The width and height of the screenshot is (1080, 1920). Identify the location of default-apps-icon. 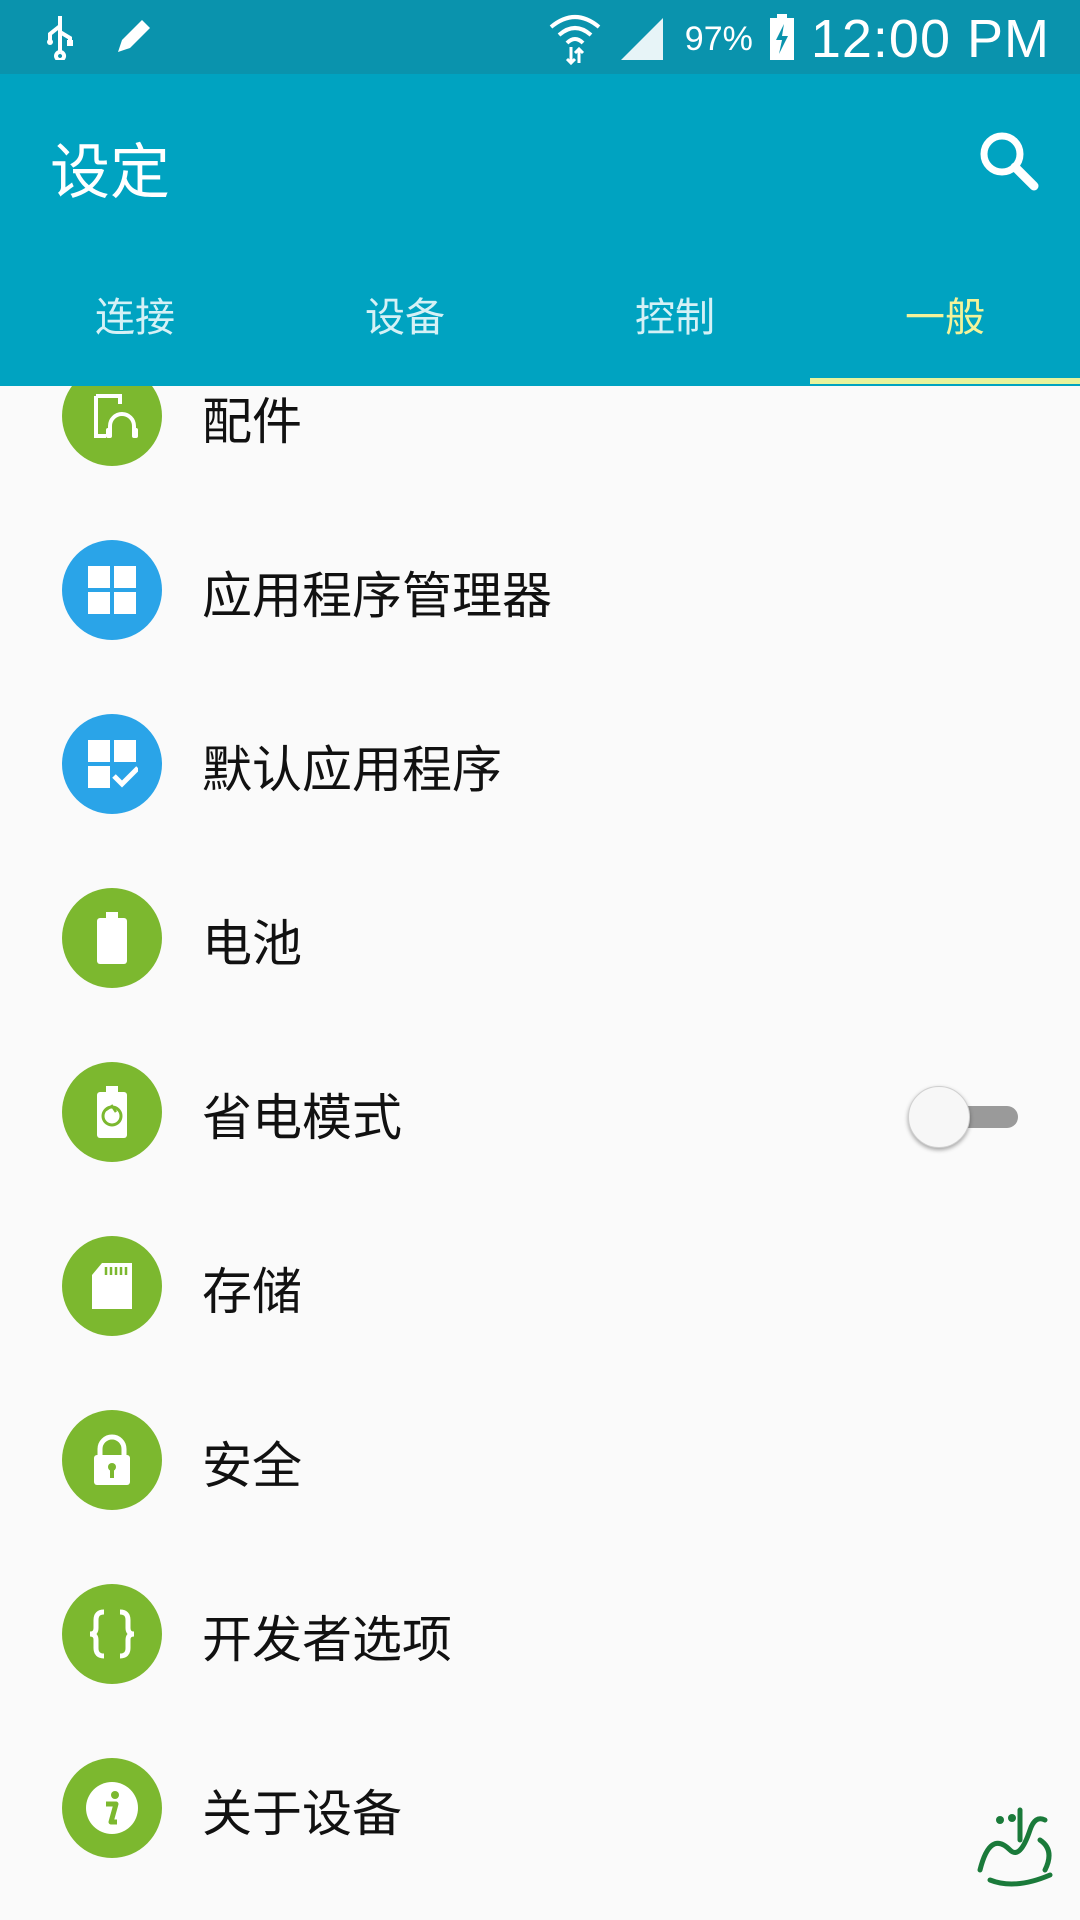
(112, 764).